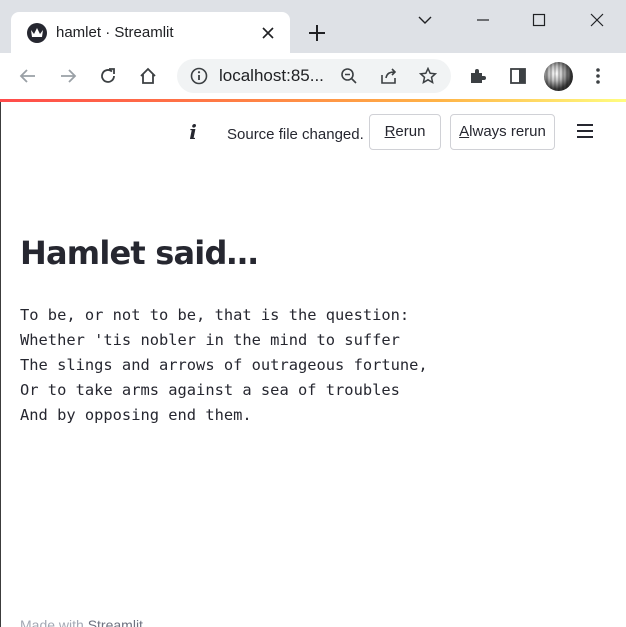  What do you see at coordinates (193, 132) in the screenshot?
I see `info-i-icon: i` at bounding box center [193, 132].